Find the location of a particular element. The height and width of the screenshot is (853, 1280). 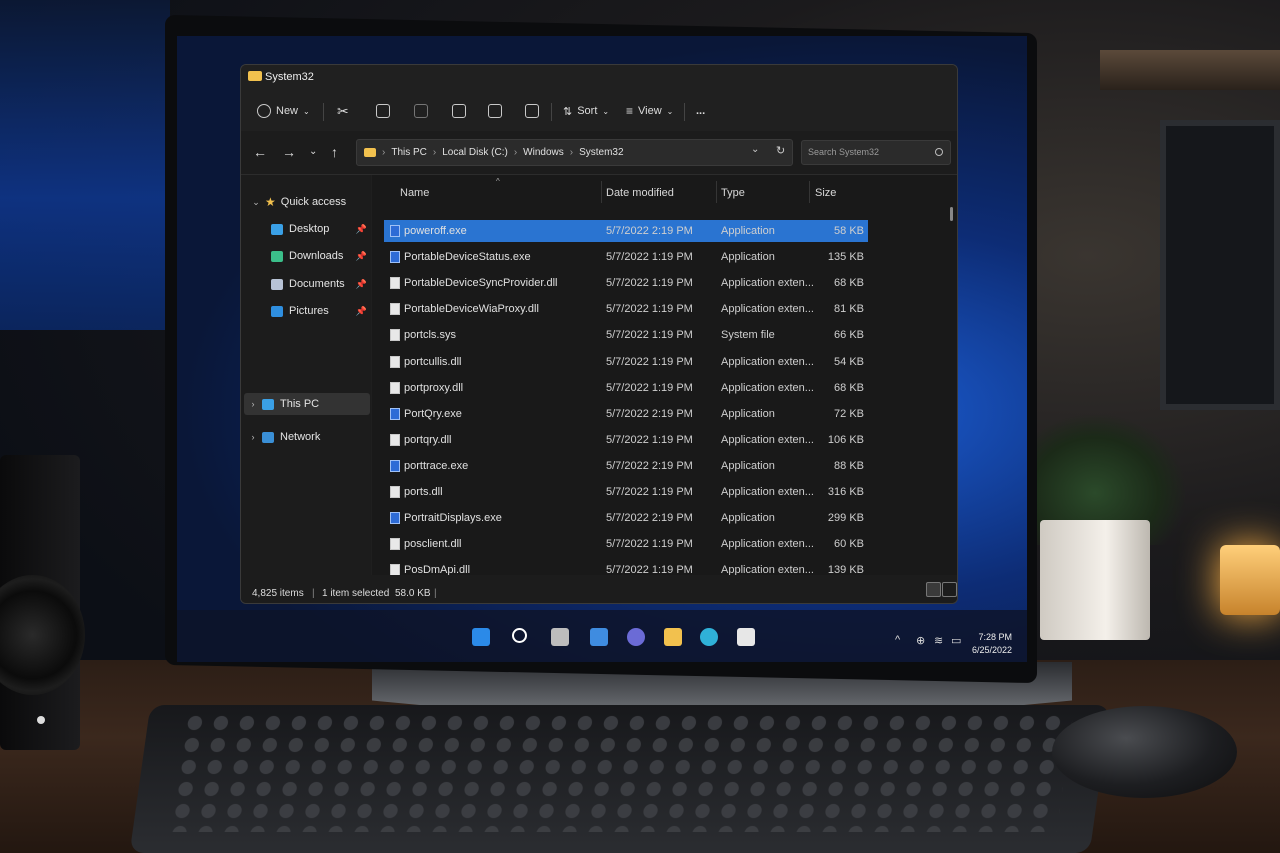

column-size: Size is located at coordinates (825, 193).